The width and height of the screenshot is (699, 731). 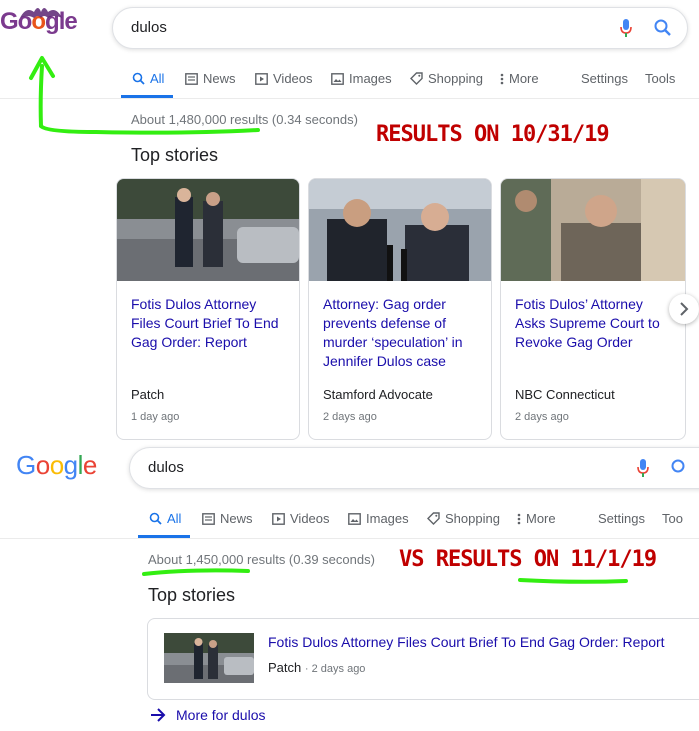 I want to click on tools-label: Too, so click(x=672, y=518).